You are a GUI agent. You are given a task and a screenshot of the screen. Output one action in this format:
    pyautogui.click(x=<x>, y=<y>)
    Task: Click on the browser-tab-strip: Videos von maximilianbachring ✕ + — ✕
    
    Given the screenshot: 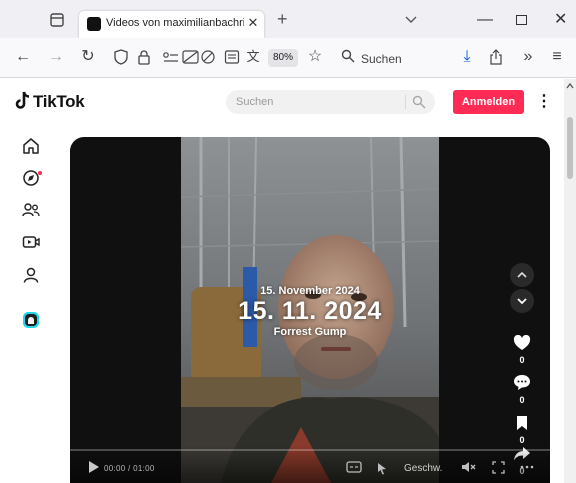 What is the action you would take?
    pyautogui.click(x=288, y=19)
    